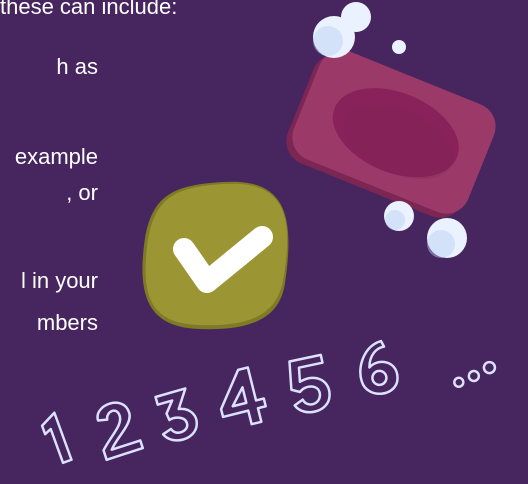 This screenshot has width=528, height=484. Describe the element at coordinates (56, 438) in the screenshot. I see `number-1-icon` at that location.